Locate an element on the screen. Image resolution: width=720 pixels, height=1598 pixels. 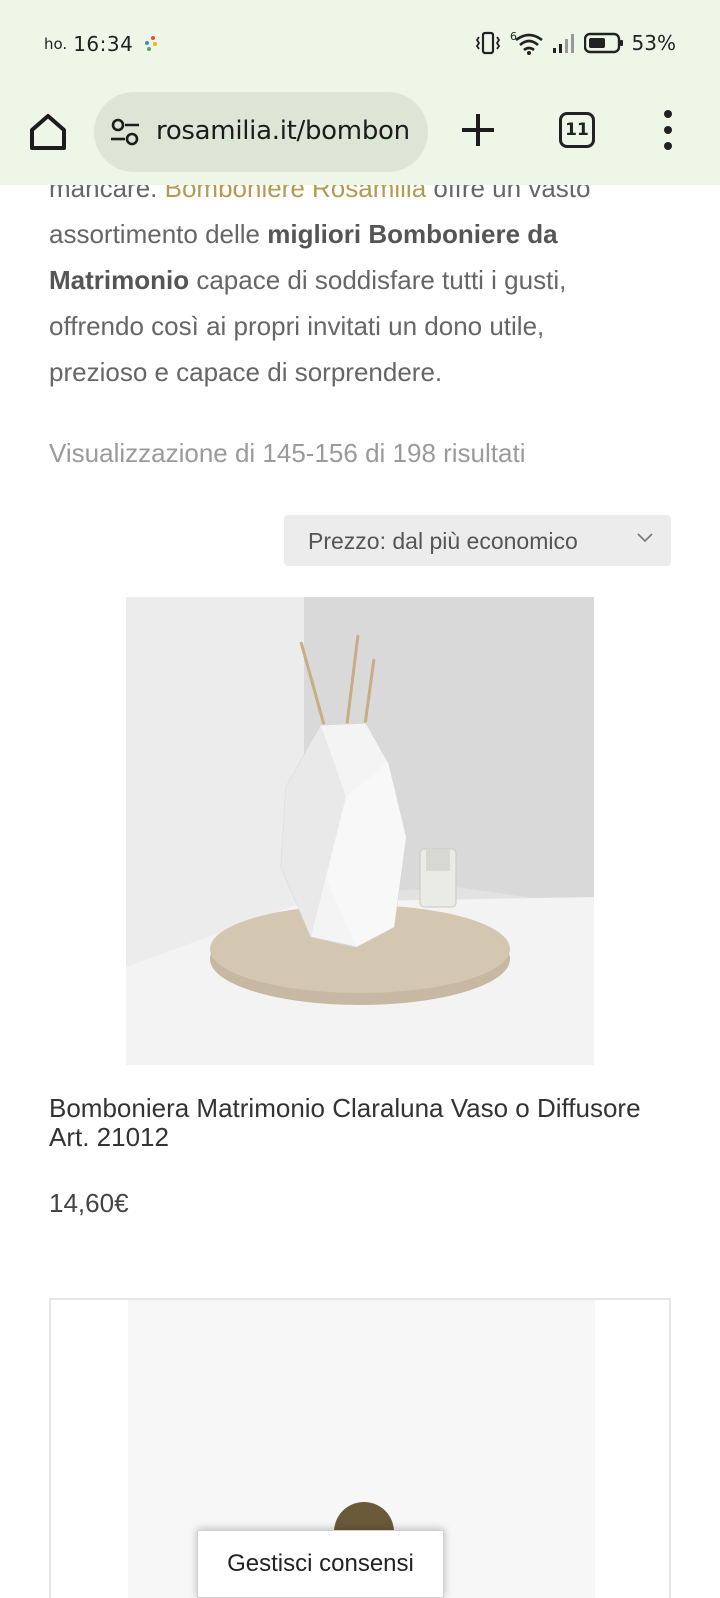
status-left: ho. 16:34 is located at coordinates (101, 44).